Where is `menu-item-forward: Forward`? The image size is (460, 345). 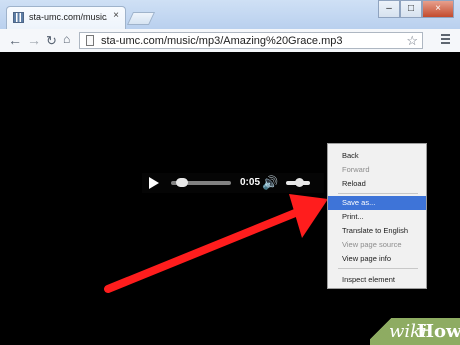
menu-item-forward: Forward is located at coordinates (356, 169).